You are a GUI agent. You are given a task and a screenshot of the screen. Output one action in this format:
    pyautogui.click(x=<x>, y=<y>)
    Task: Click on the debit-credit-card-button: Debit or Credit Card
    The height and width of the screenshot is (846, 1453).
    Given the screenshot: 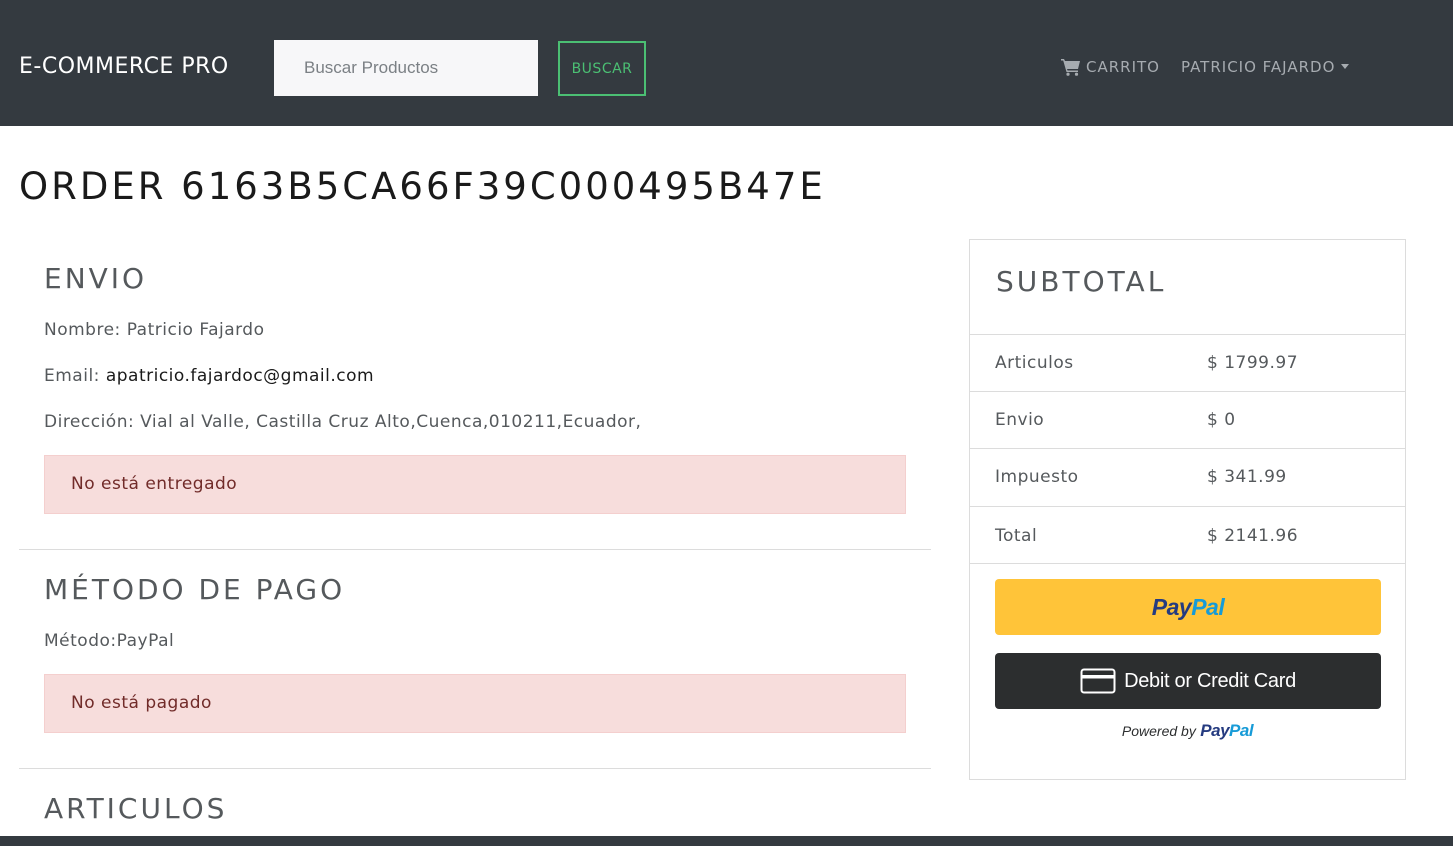 What is the action you would take?
    pyautogui.click(x=1188, y=681)
    